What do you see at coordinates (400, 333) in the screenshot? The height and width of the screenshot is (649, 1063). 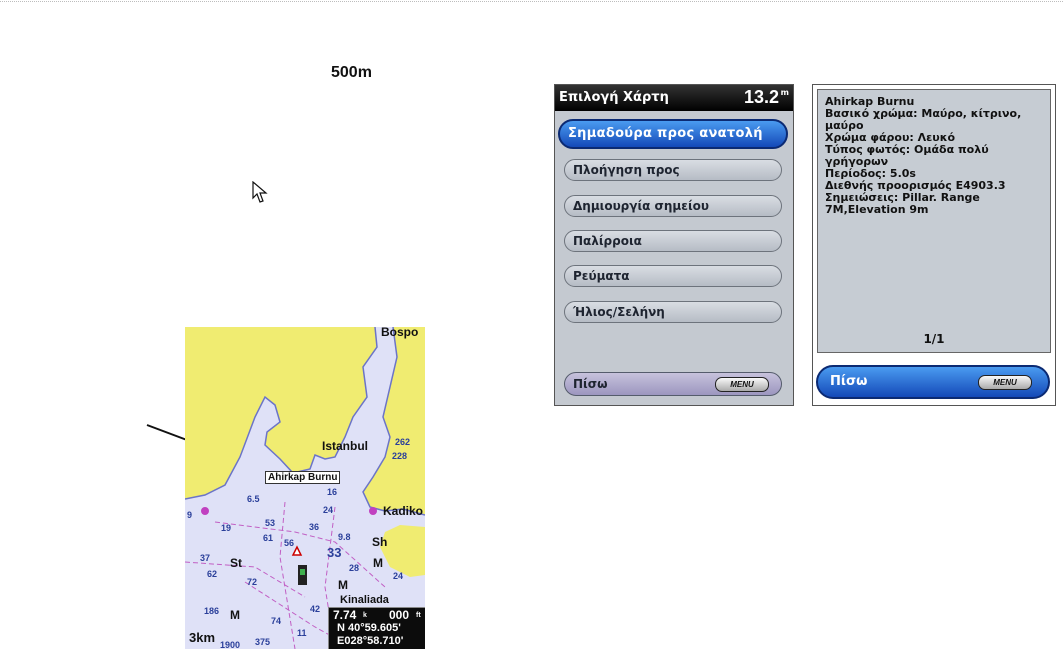 I see `map-label-bospor: Bospo` at bounding box center [400, 333].